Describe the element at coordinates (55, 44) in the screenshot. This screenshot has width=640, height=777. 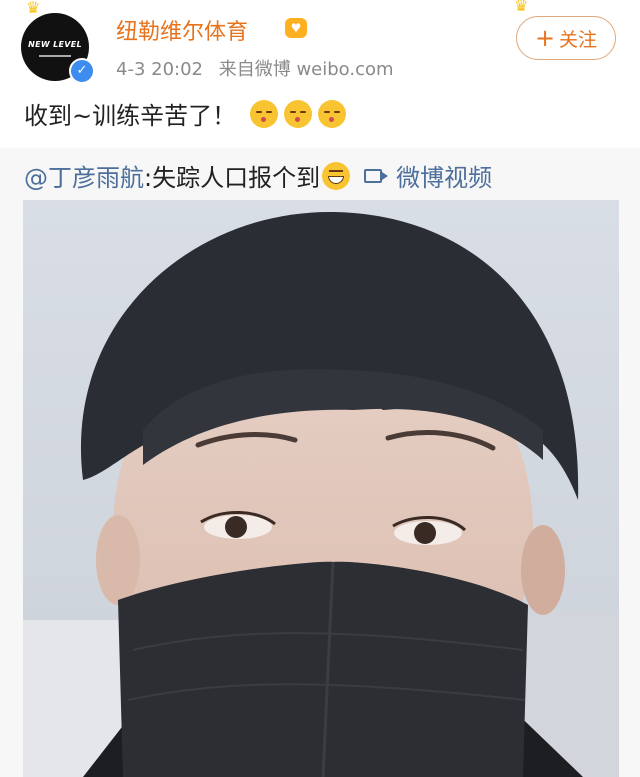
I see `avatar-logo-text: NEW LEVEL` at that location.